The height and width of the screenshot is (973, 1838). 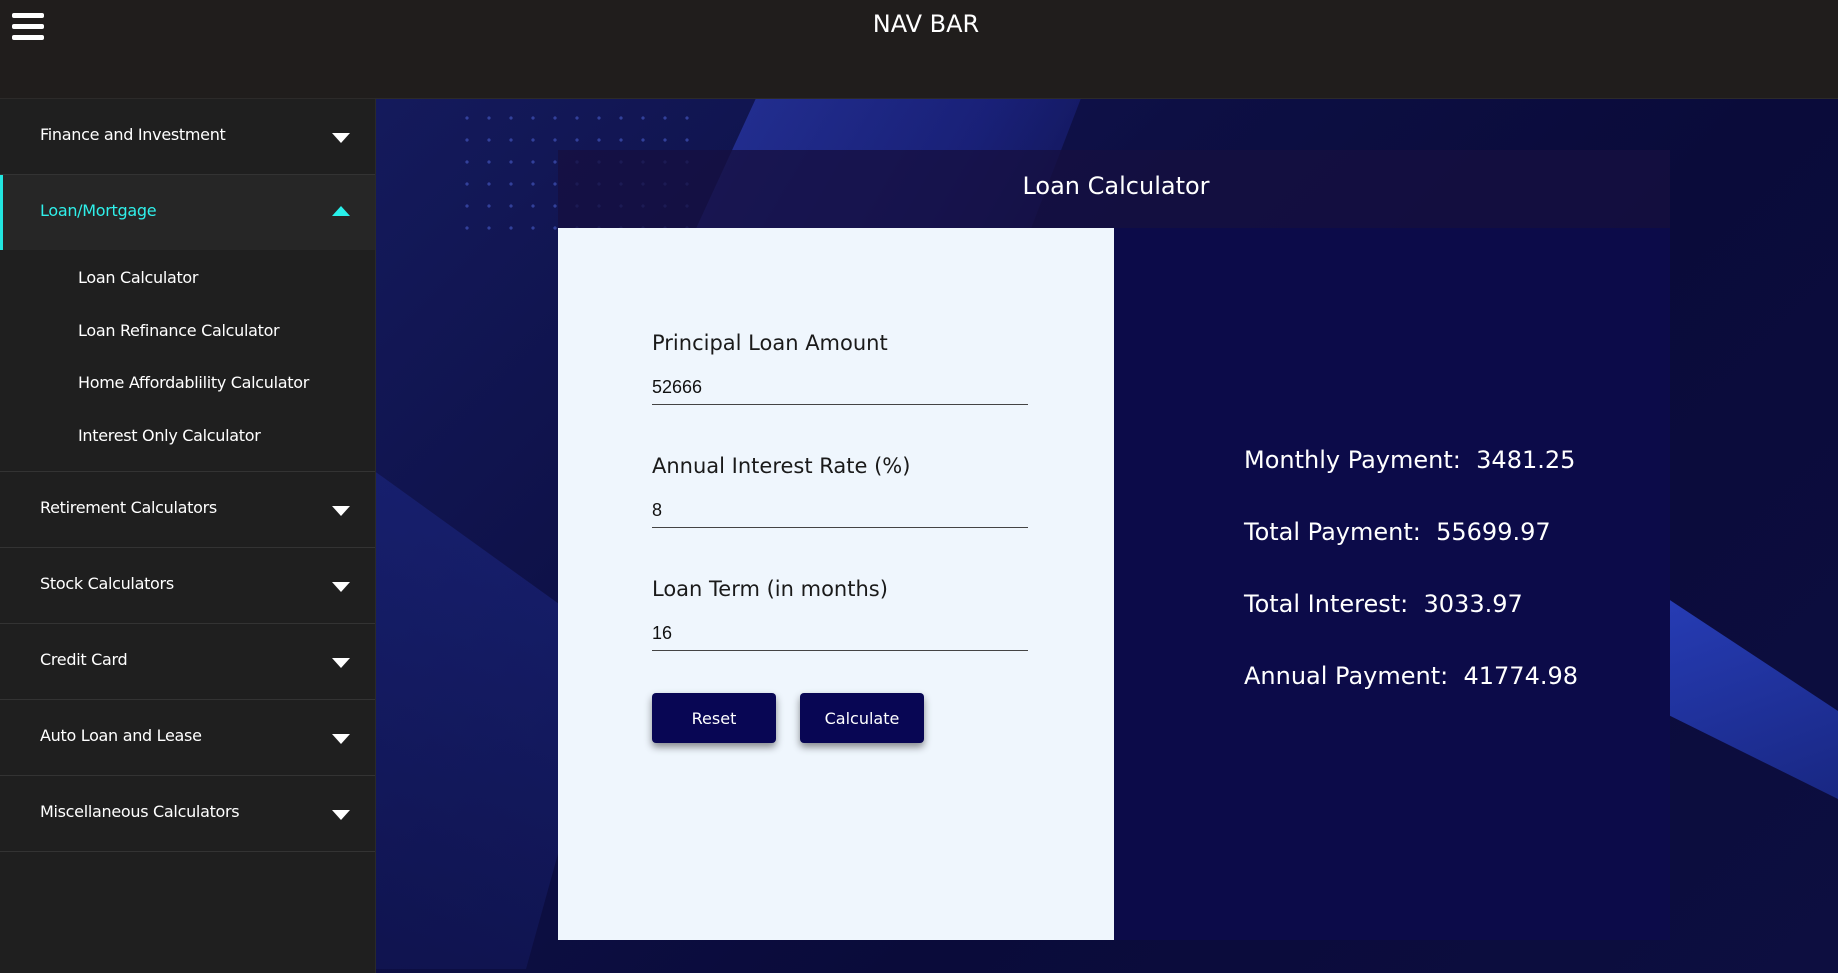 I want to click on interest-rate-field: Annual Interest Rate (%), so click(x=840, y=491).